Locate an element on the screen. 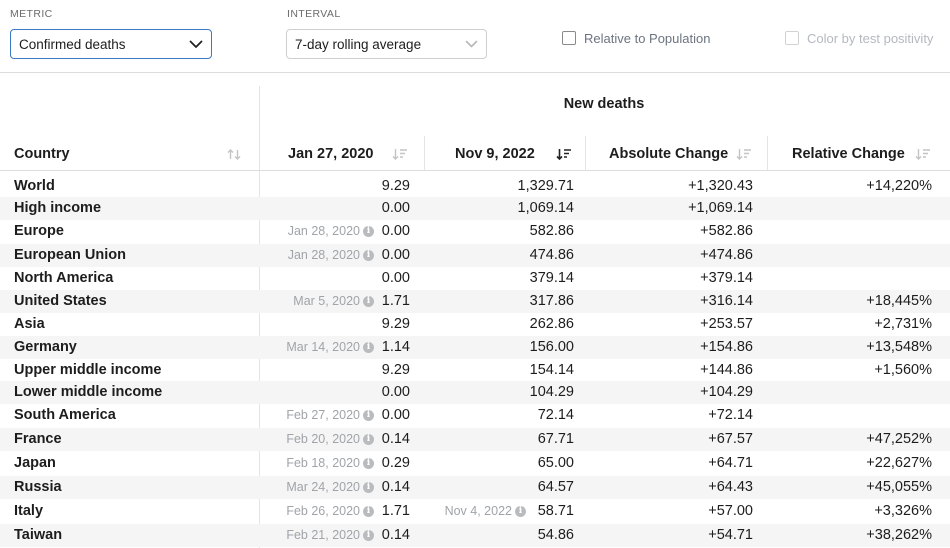  table-row: North America 0.00 379.14 +379.14 is located at coordinates (475, 278).